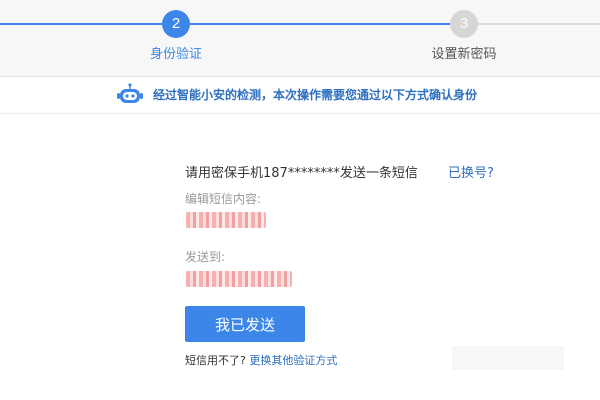 This screenshot has height=400, width=600. I want to click on sms-content-redacted, so click(226, 220).